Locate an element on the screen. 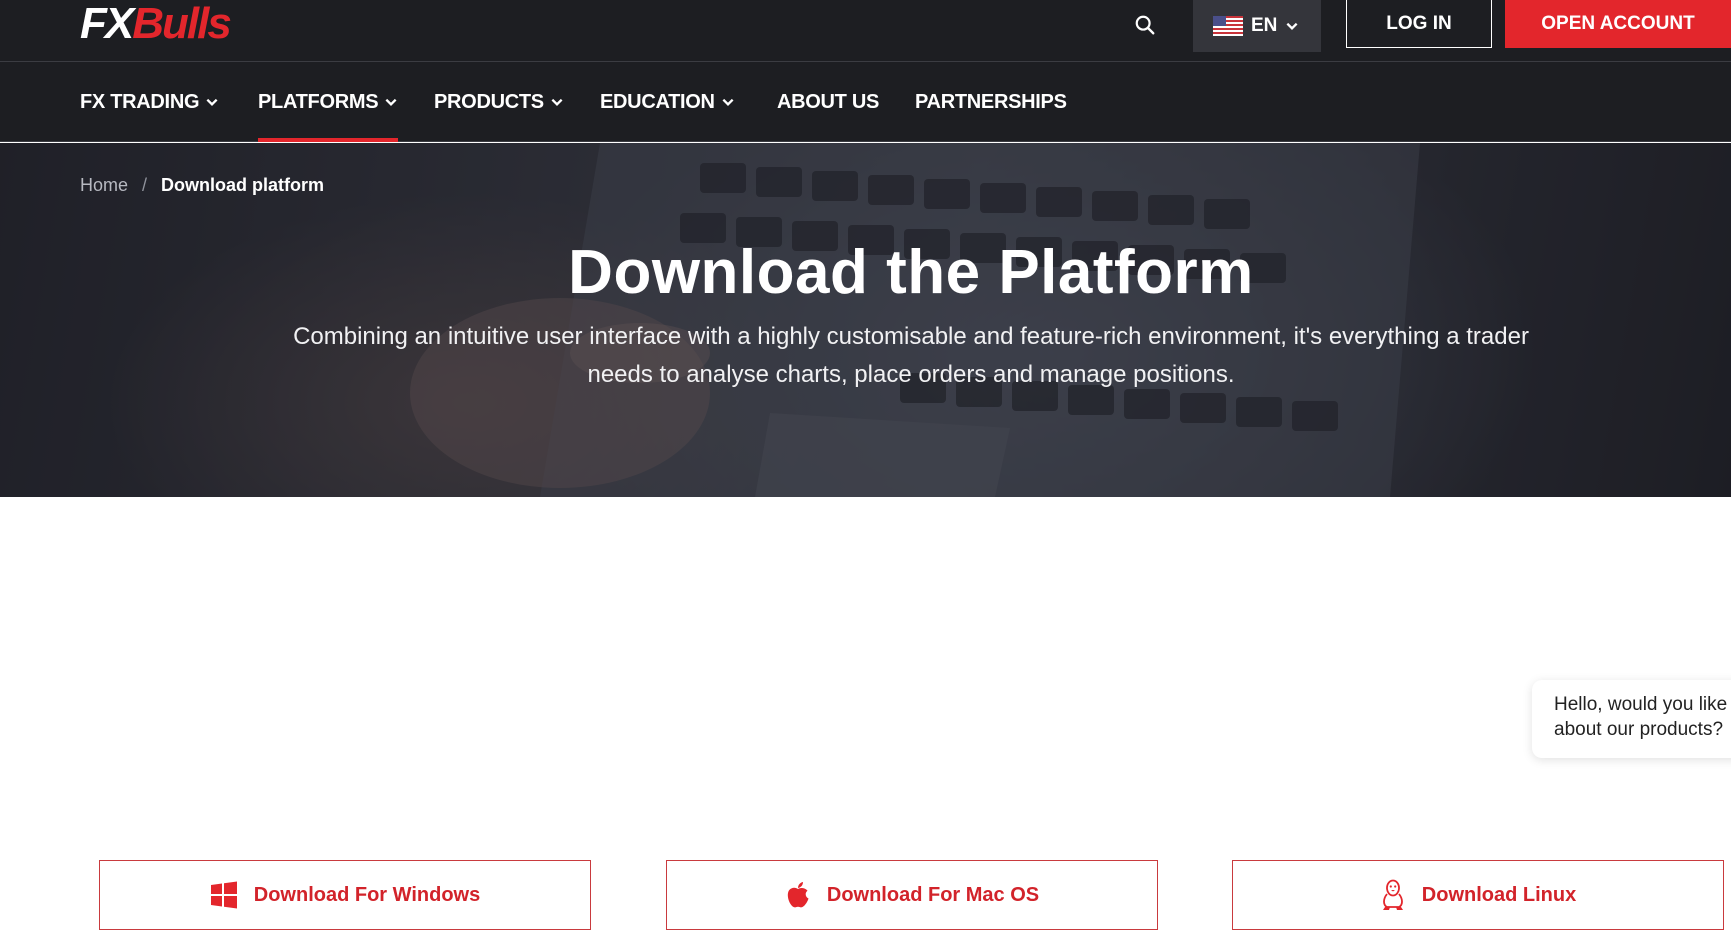 The height and width of the screenshot is (940, 1731). download-mac-label: Download For Mac OS is located at coordinates (933, 894).